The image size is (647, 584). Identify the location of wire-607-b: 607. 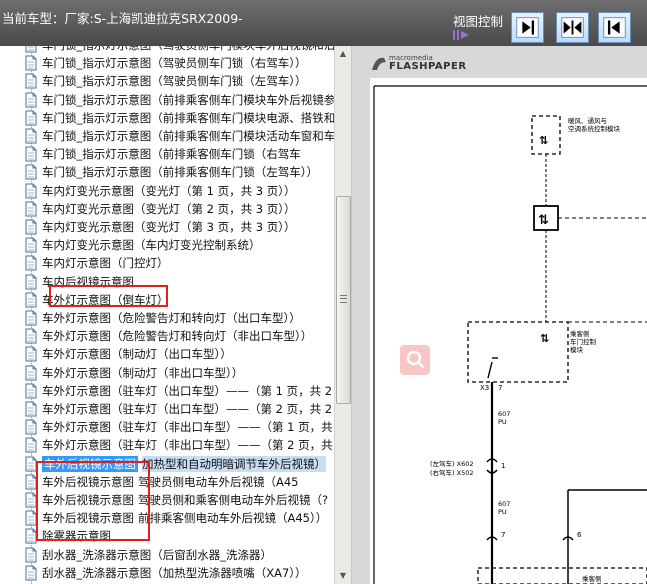
(504, 504).